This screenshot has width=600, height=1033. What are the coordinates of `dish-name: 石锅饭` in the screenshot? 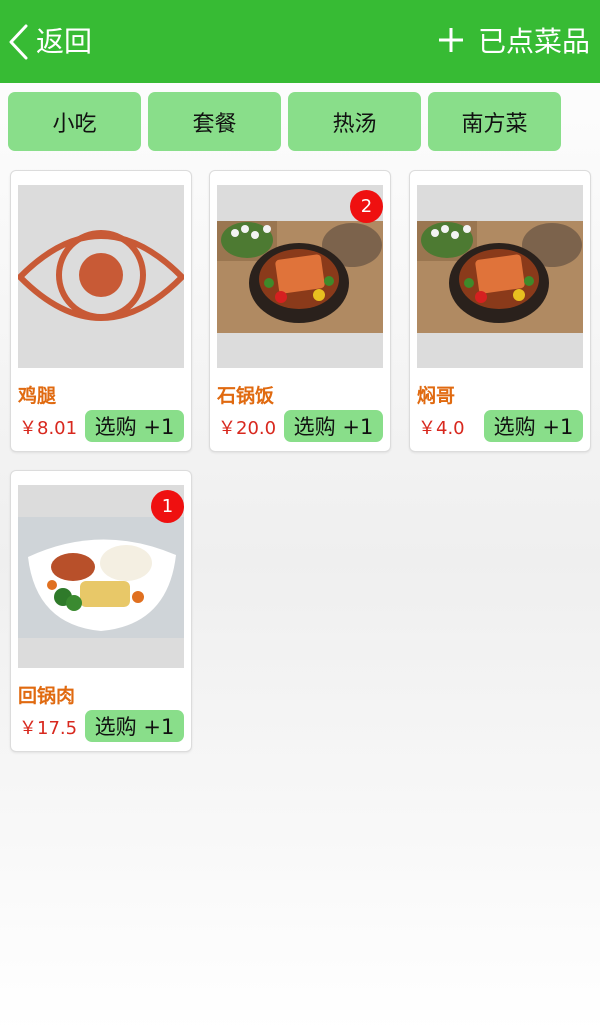 It's located at (246, 396).